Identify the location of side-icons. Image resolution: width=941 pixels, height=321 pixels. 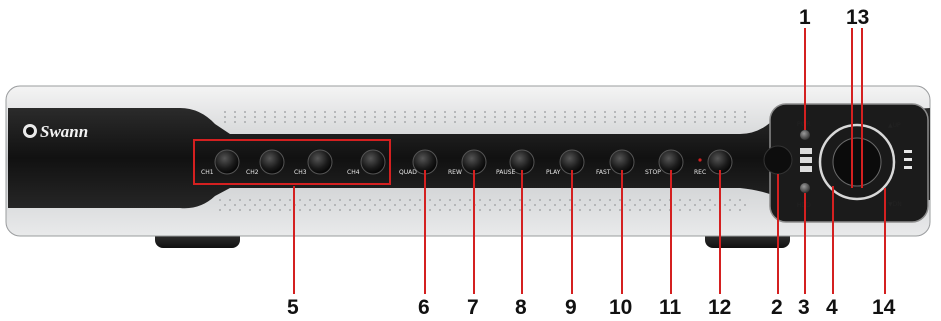
(908, 159).